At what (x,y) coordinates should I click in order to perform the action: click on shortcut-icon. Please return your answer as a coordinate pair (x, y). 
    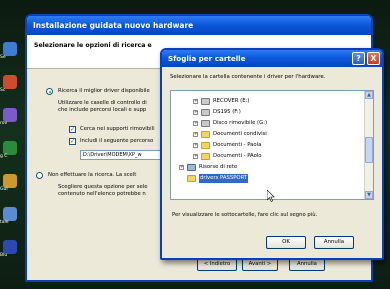
    Looking at the image, I should click on (10, 82).